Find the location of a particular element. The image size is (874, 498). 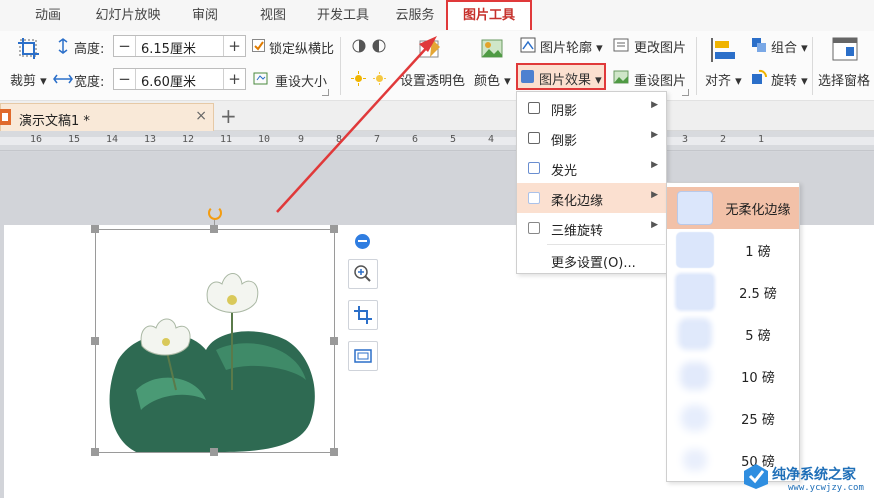

soft-edge-option-10pt: 10 磅 is located at coordinates (733, 376).